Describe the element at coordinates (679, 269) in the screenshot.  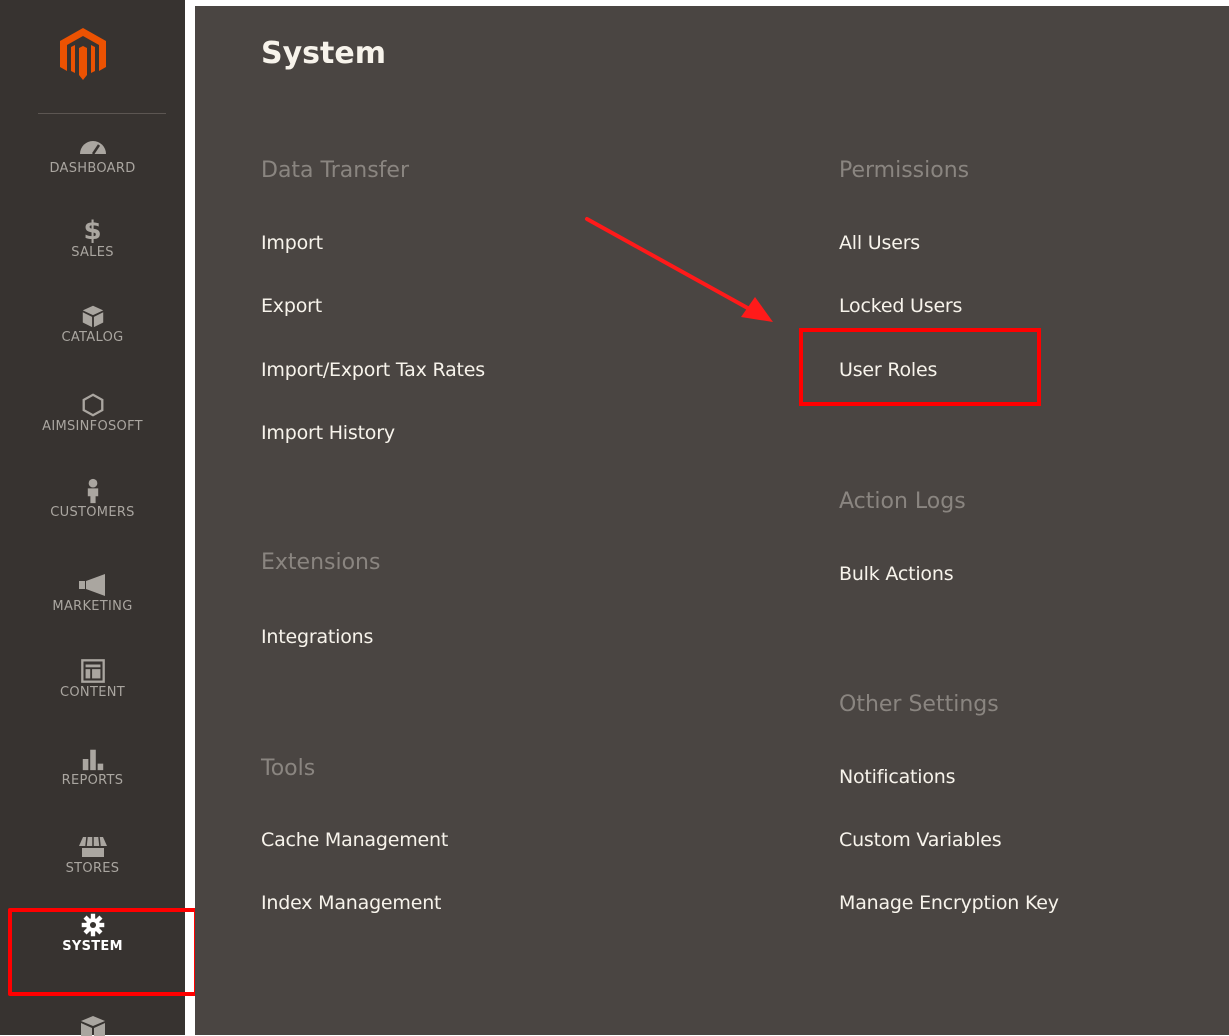
I see `annotation-arrow-icon` at that location.